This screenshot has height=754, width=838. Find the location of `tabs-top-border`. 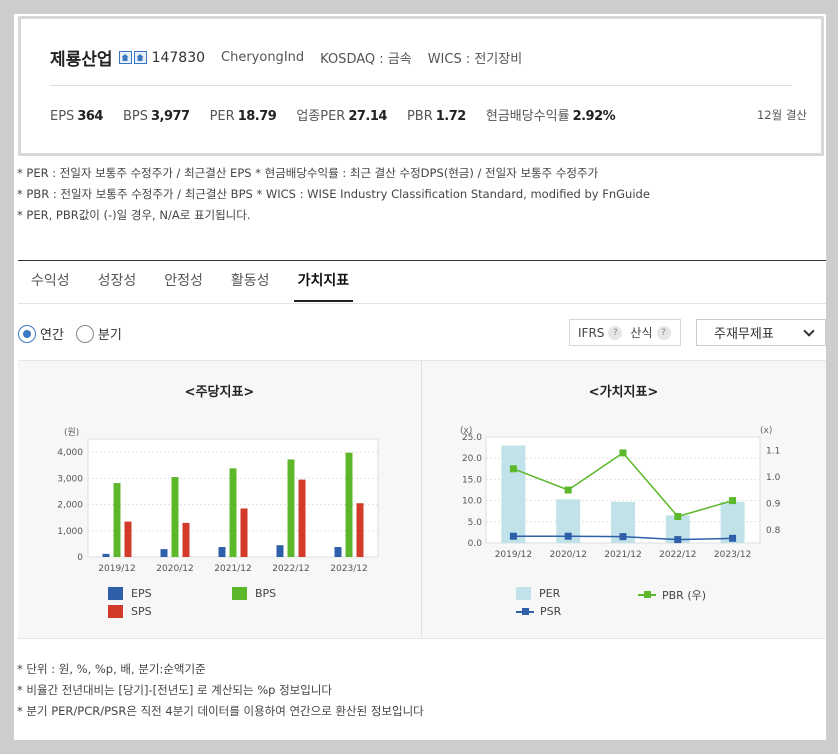

tabs-top-border is located at coordinates (422, 260).